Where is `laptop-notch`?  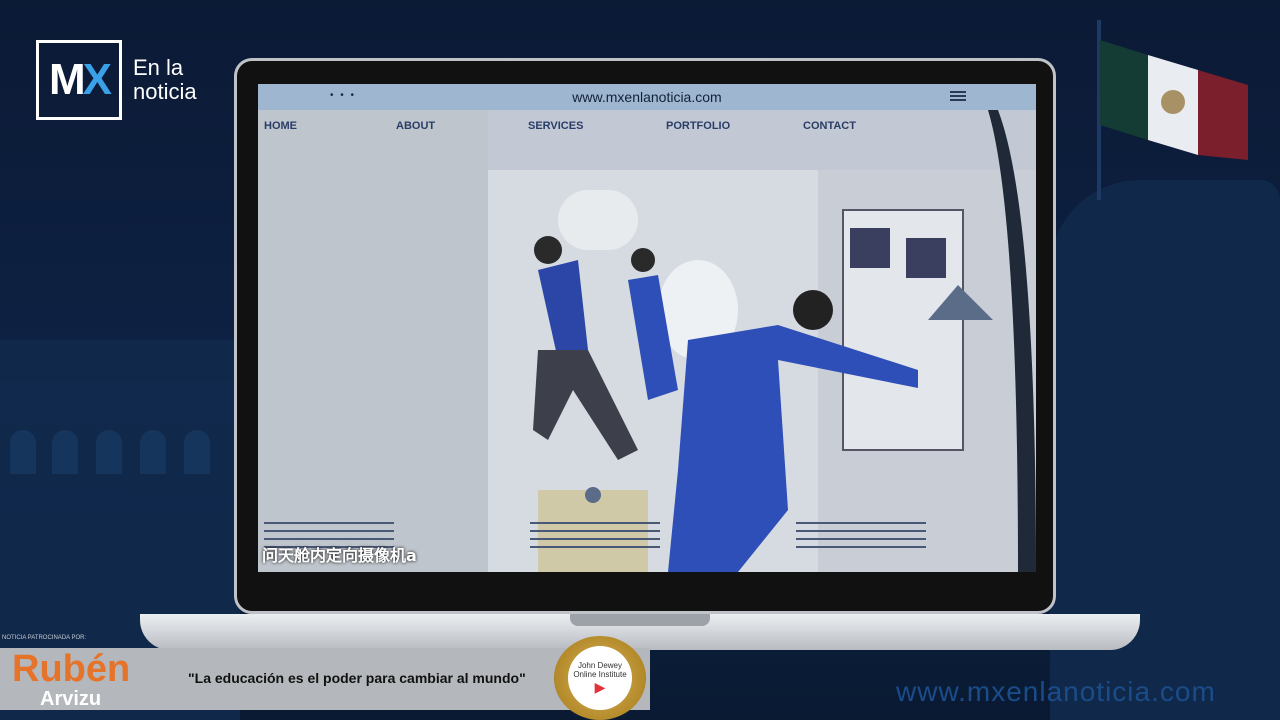 laptop-notch is located at coordinates (640, 620).